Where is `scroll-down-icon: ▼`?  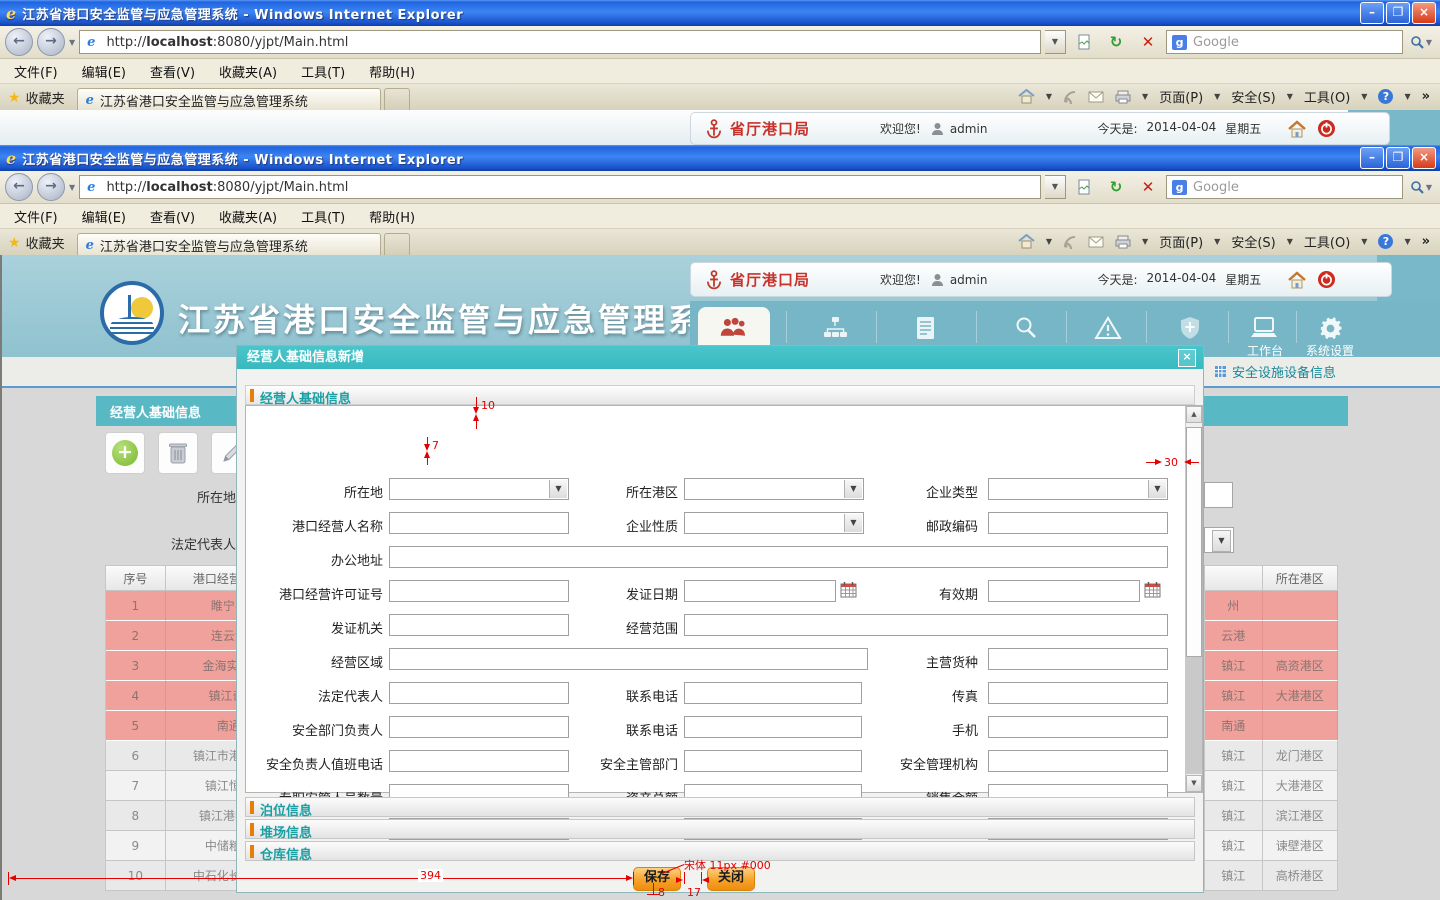 scroll-down-icon: ▼ is located at coordinates (1194, 783).